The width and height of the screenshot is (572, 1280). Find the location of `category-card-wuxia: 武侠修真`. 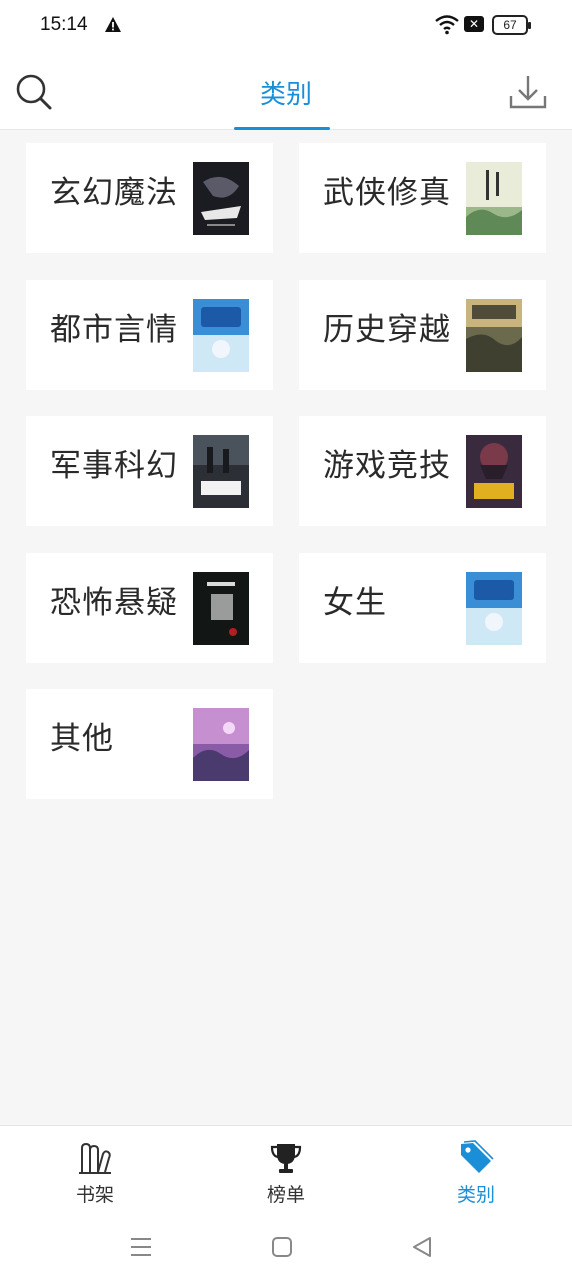

category-card-wuxia: 武侠修真 is located at coordinates (422, 198).